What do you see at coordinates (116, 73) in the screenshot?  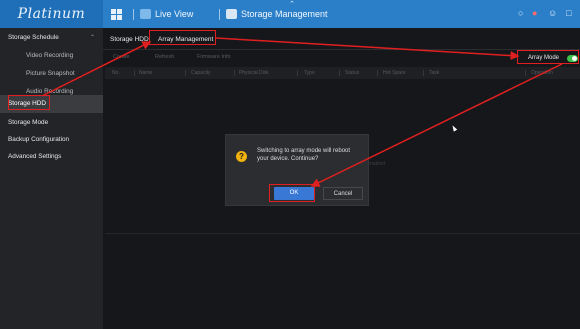 I see `column-header: No.` at bounding box center [116, 73].